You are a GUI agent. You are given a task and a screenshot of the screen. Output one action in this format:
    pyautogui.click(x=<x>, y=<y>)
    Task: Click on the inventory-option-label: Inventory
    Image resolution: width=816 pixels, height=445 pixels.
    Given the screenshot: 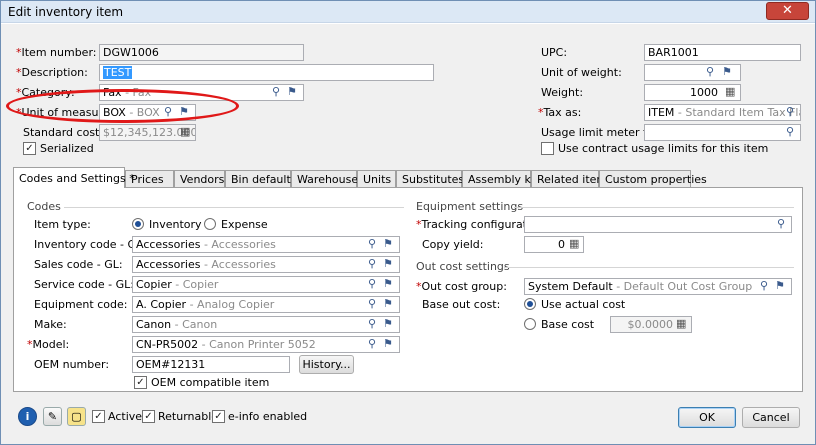 What is the action you would take?
    pyautogui.click(x=175, y=224)
    